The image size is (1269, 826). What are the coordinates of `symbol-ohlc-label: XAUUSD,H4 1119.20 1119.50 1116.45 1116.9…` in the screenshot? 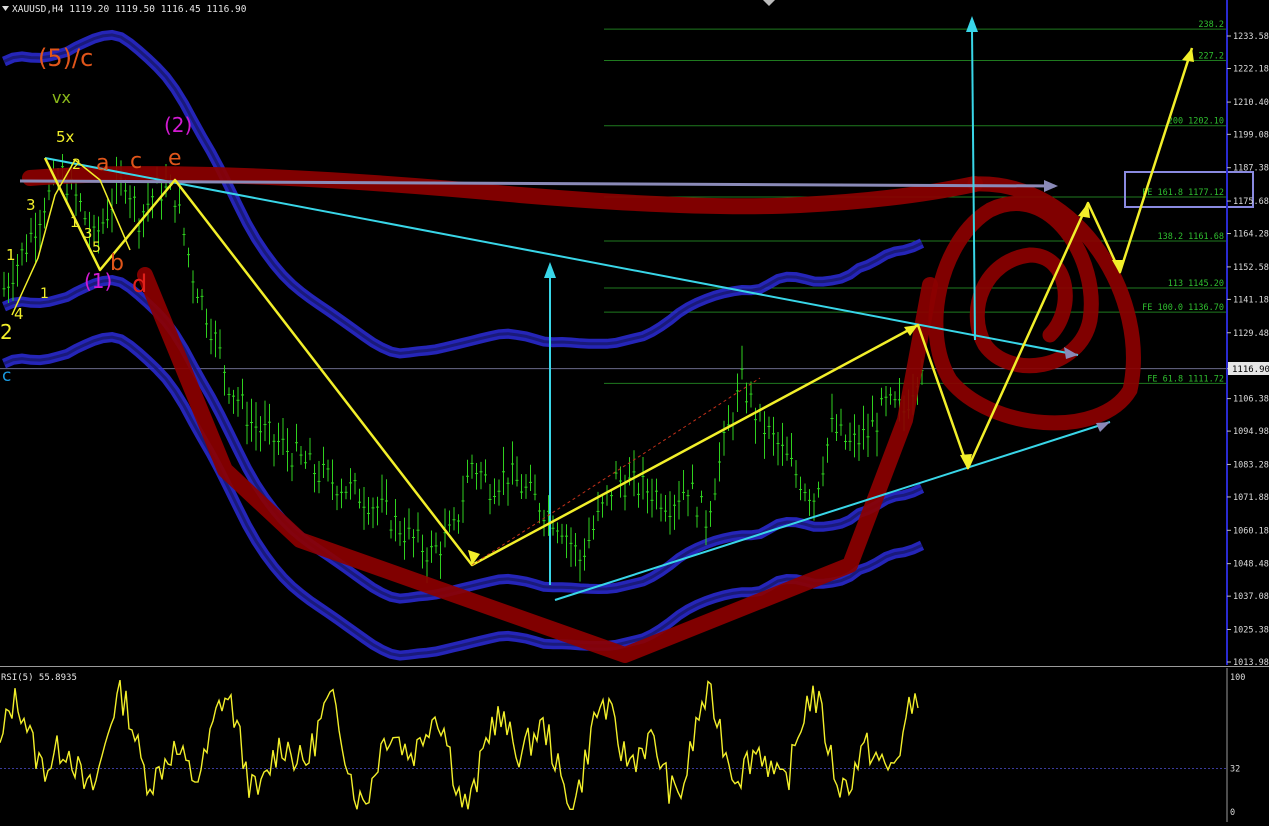 It's located at (129, 9).